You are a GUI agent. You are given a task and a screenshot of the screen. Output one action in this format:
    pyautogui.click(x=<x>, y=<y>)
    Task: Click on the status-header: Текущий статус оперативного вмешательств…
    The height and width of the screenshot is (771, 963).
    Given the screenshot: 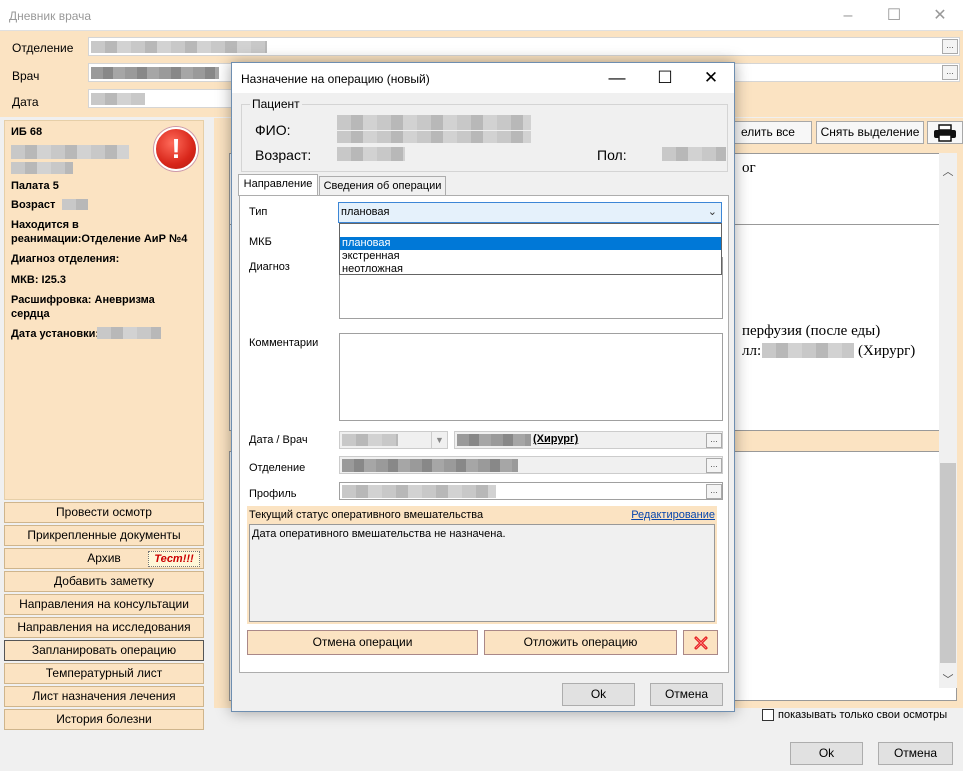 What is the action you would take?
    pyautogui.click(x=366, y=515)
    